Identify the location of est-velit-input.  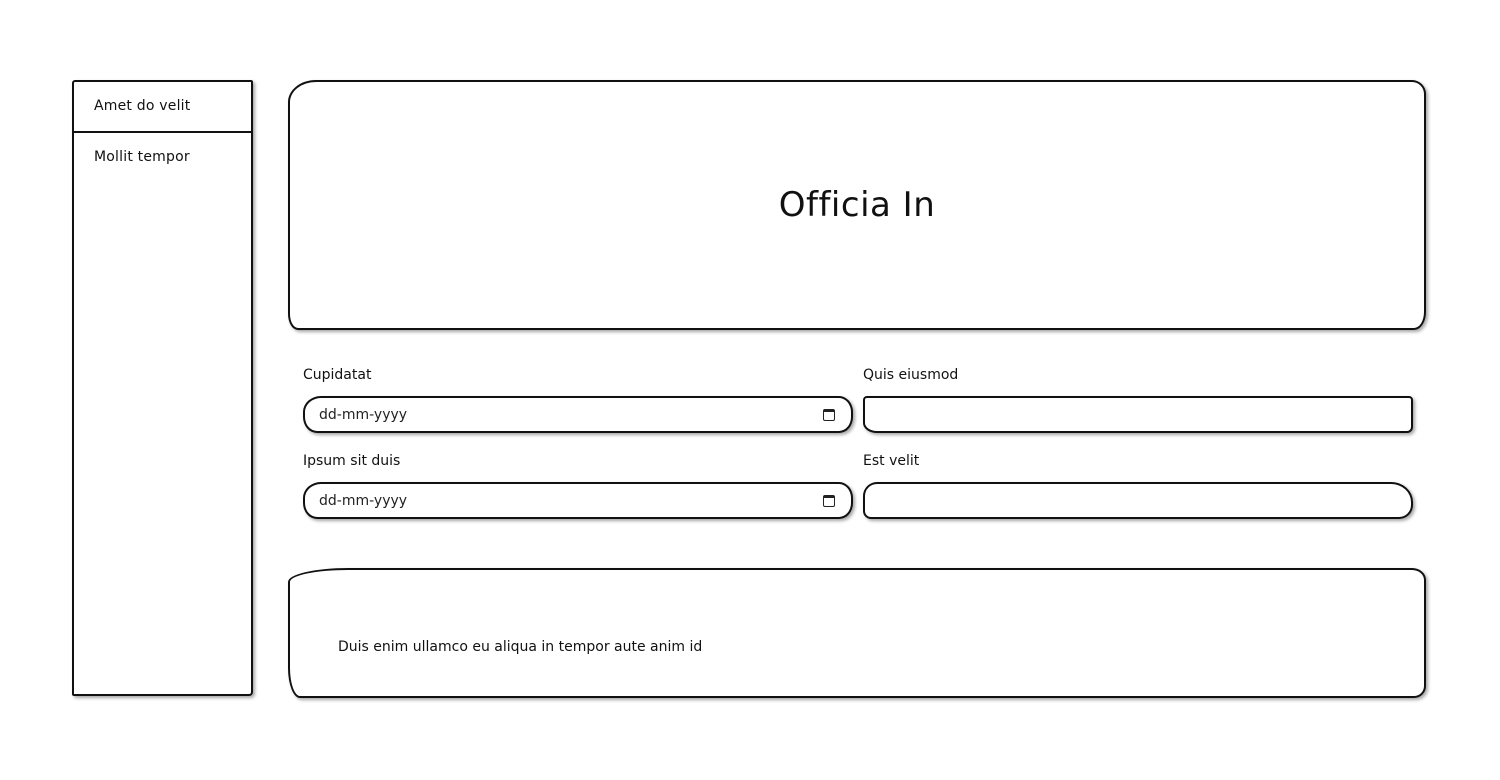
(1138, 500).